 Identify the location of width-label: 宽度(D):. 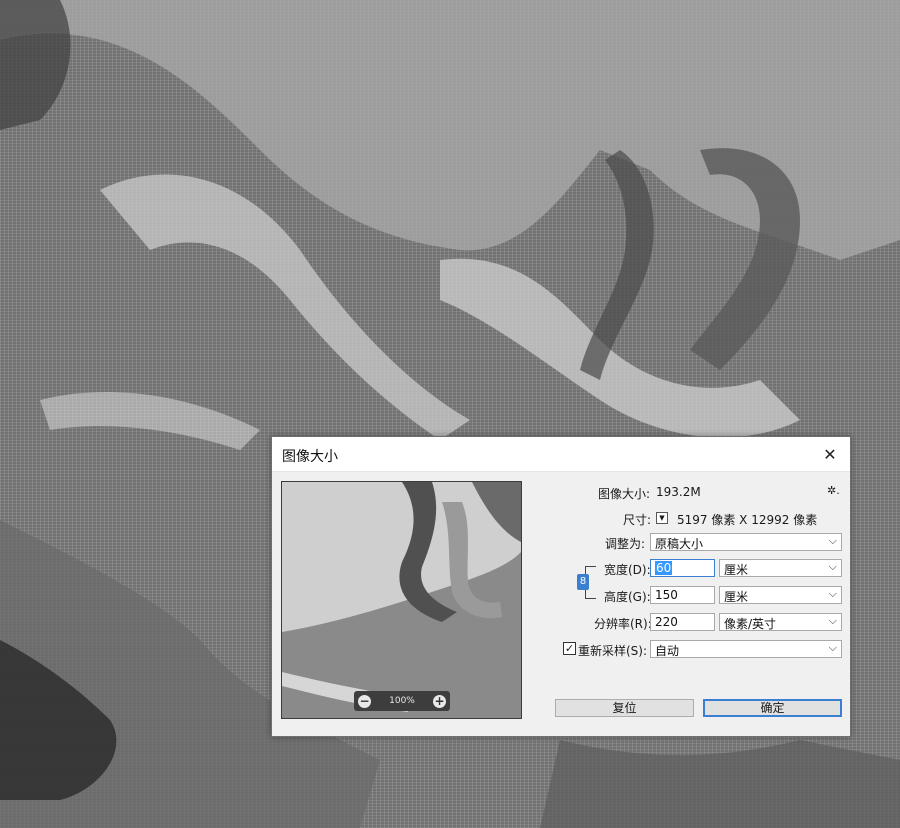
(627, 570).